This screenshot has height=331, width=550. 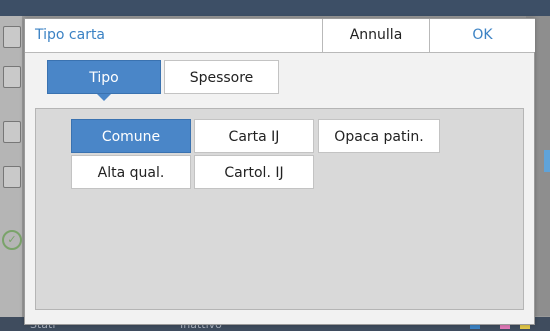 I want to click on tab-spessore: Spessore, so click(x=221, y=77).